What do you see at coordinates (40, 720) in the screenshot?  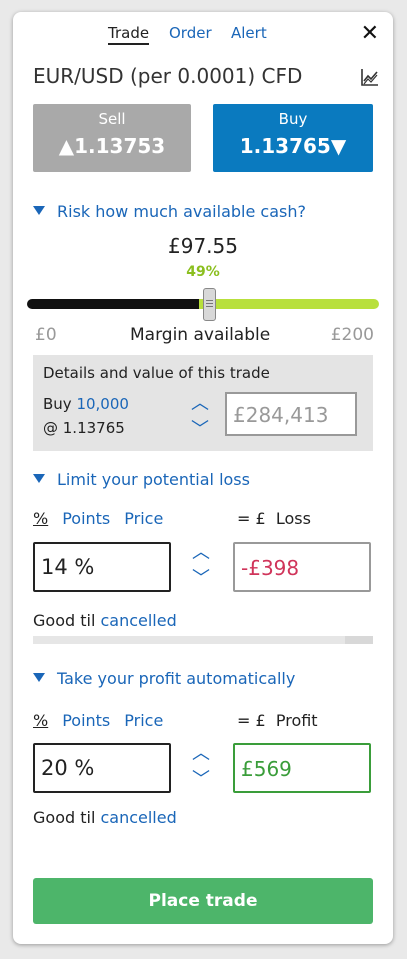 I see `profit-mode-percent: %` at bounding box center [40, 720].